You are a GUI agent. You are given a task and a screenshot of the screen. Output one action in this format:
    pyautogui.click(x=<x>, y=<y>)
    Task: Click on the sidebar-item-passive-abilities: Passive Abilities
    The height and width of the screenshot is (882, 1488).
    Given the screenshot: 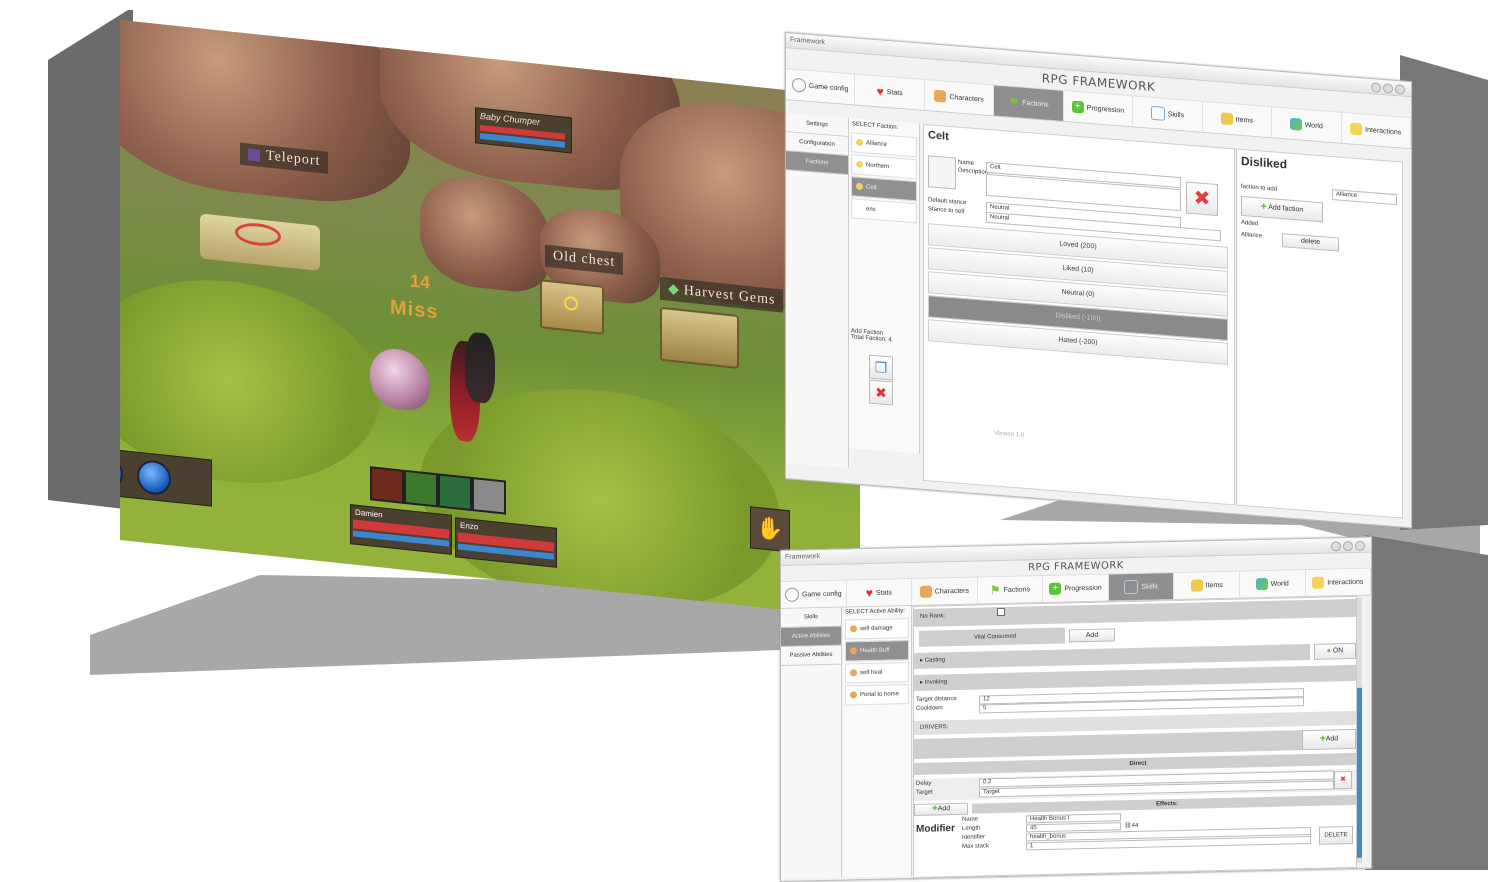 What is the action you would take?
    pyautogui.click(x=811, y=655)
    